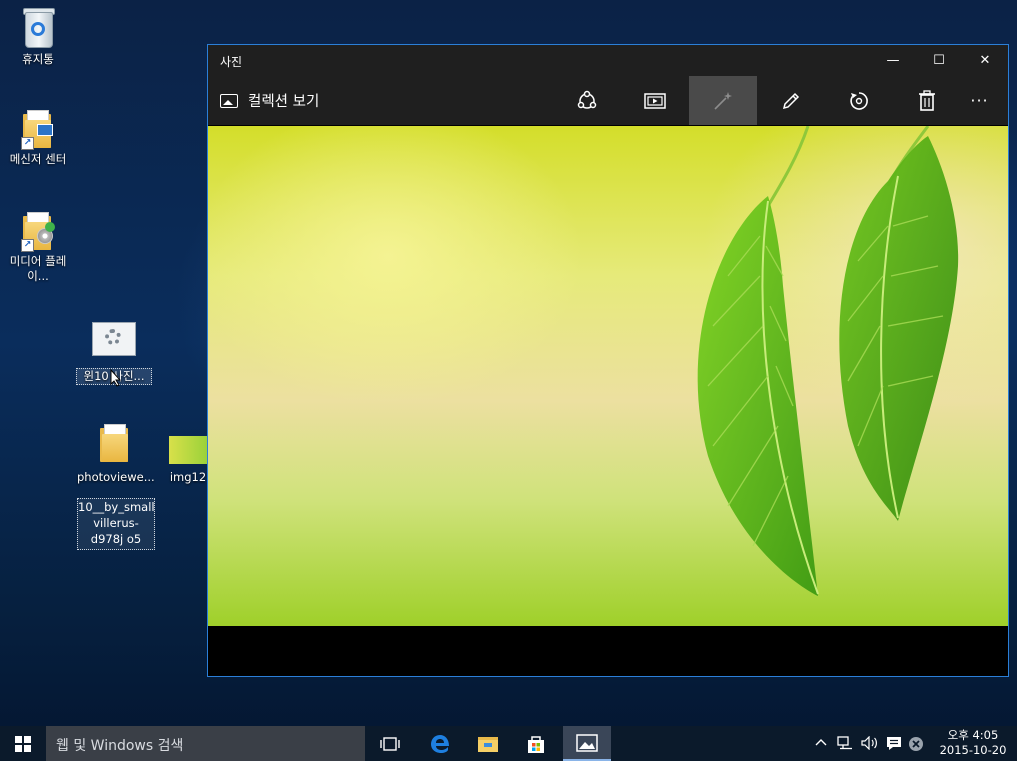 Image resolution: width=1017 pixels, height=761 pixels. I want to click on delete-icon, so click(927, 100).